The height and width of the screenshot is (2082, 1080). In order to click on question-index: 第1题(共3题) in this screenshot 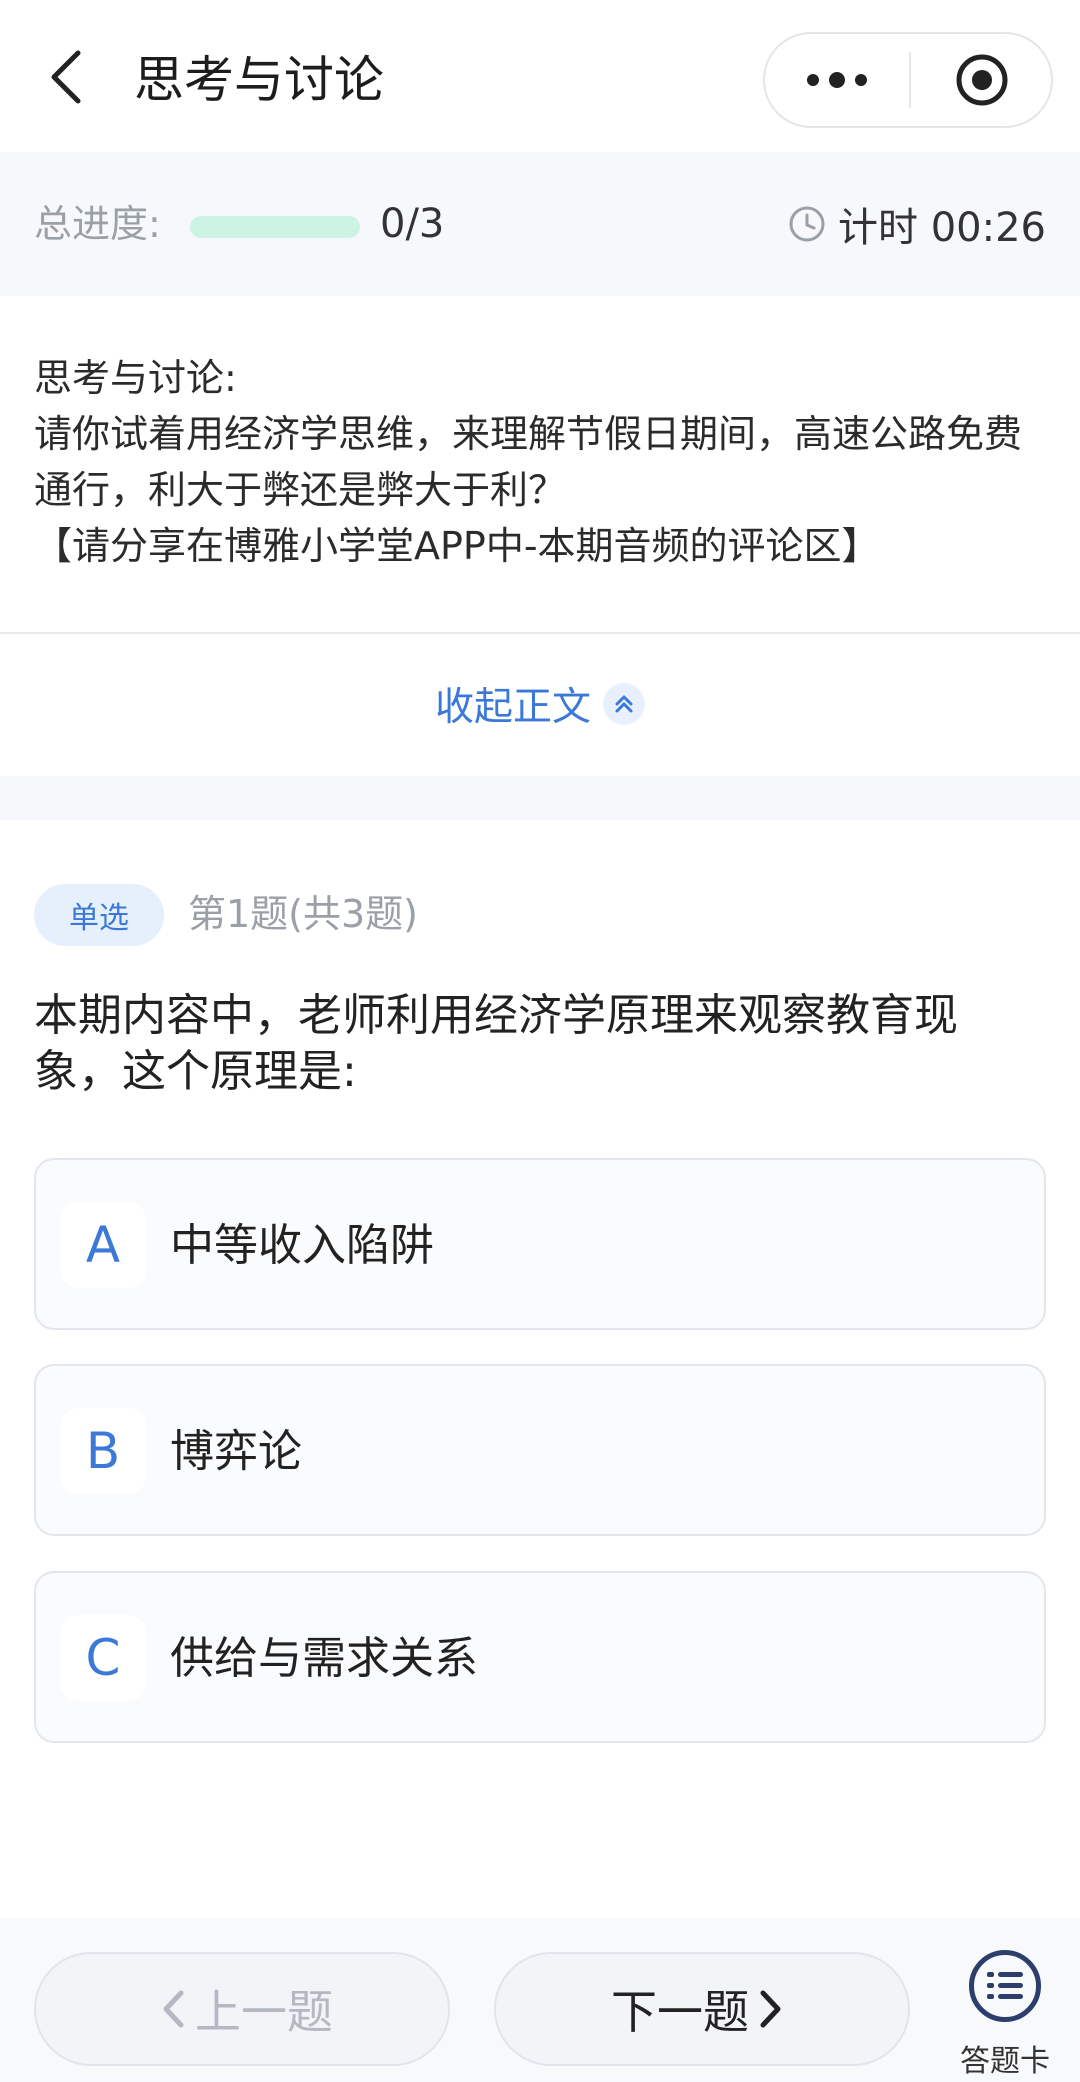, I will do `click(303, 914)`.